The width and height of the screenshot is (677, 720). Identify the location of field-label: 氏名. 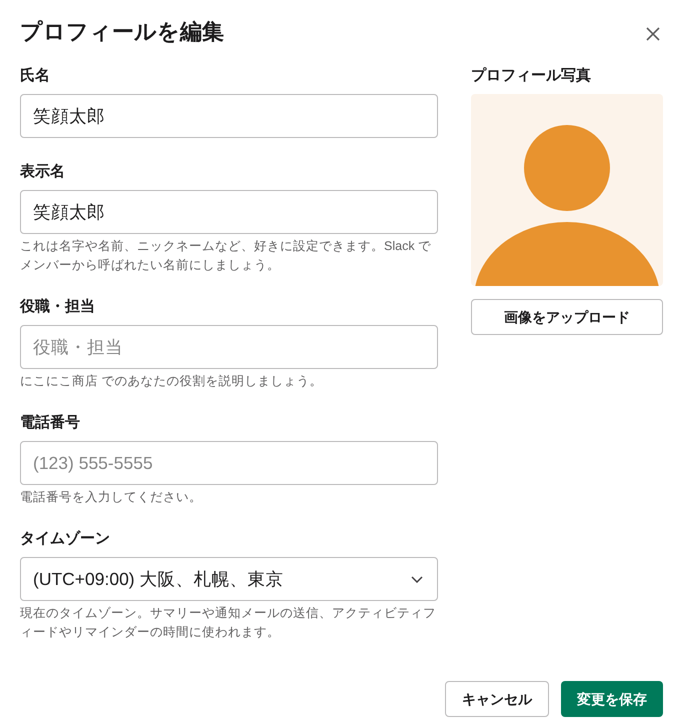
(35, 76).